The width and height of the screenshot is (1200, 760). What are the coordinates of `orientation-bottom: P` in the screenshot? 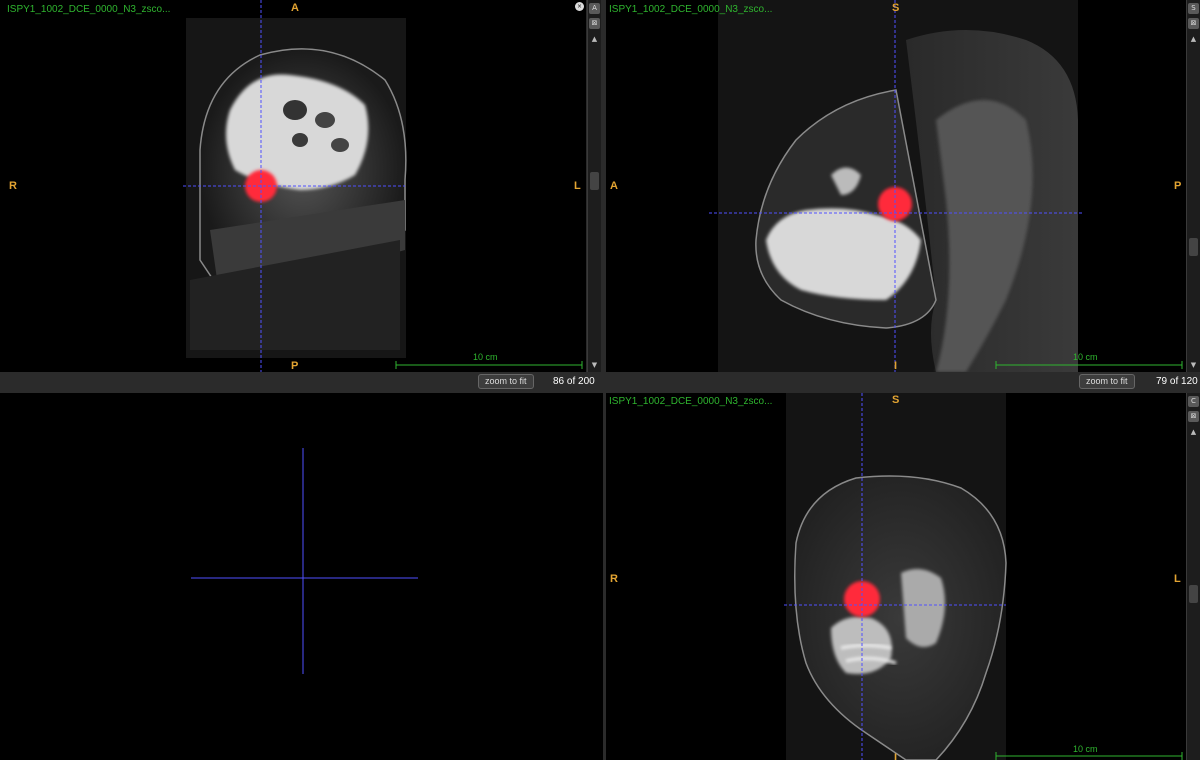 It's located at (295, 366).